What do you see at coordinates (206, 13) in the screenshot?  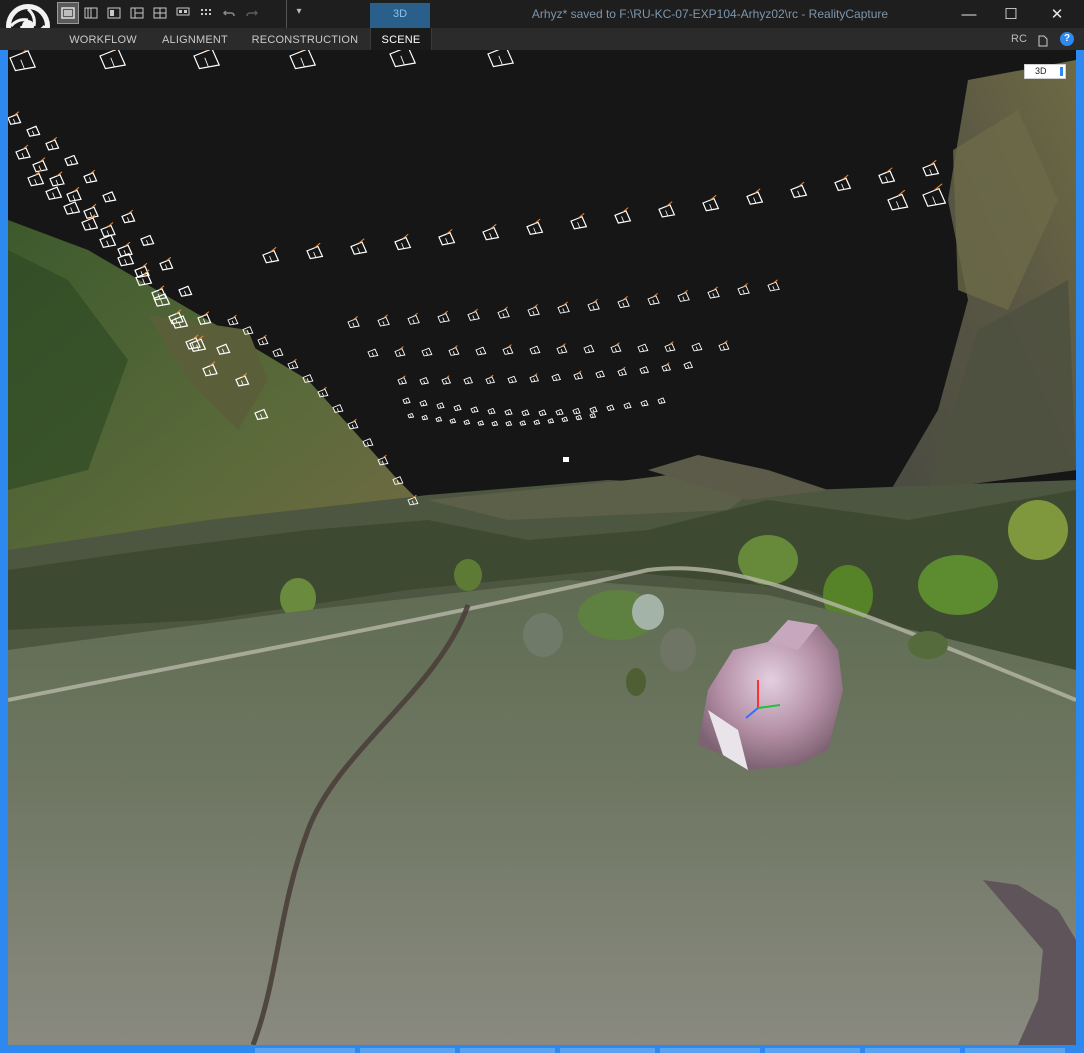 I see `layout-dots-icon` at bounding box center [206, 13].